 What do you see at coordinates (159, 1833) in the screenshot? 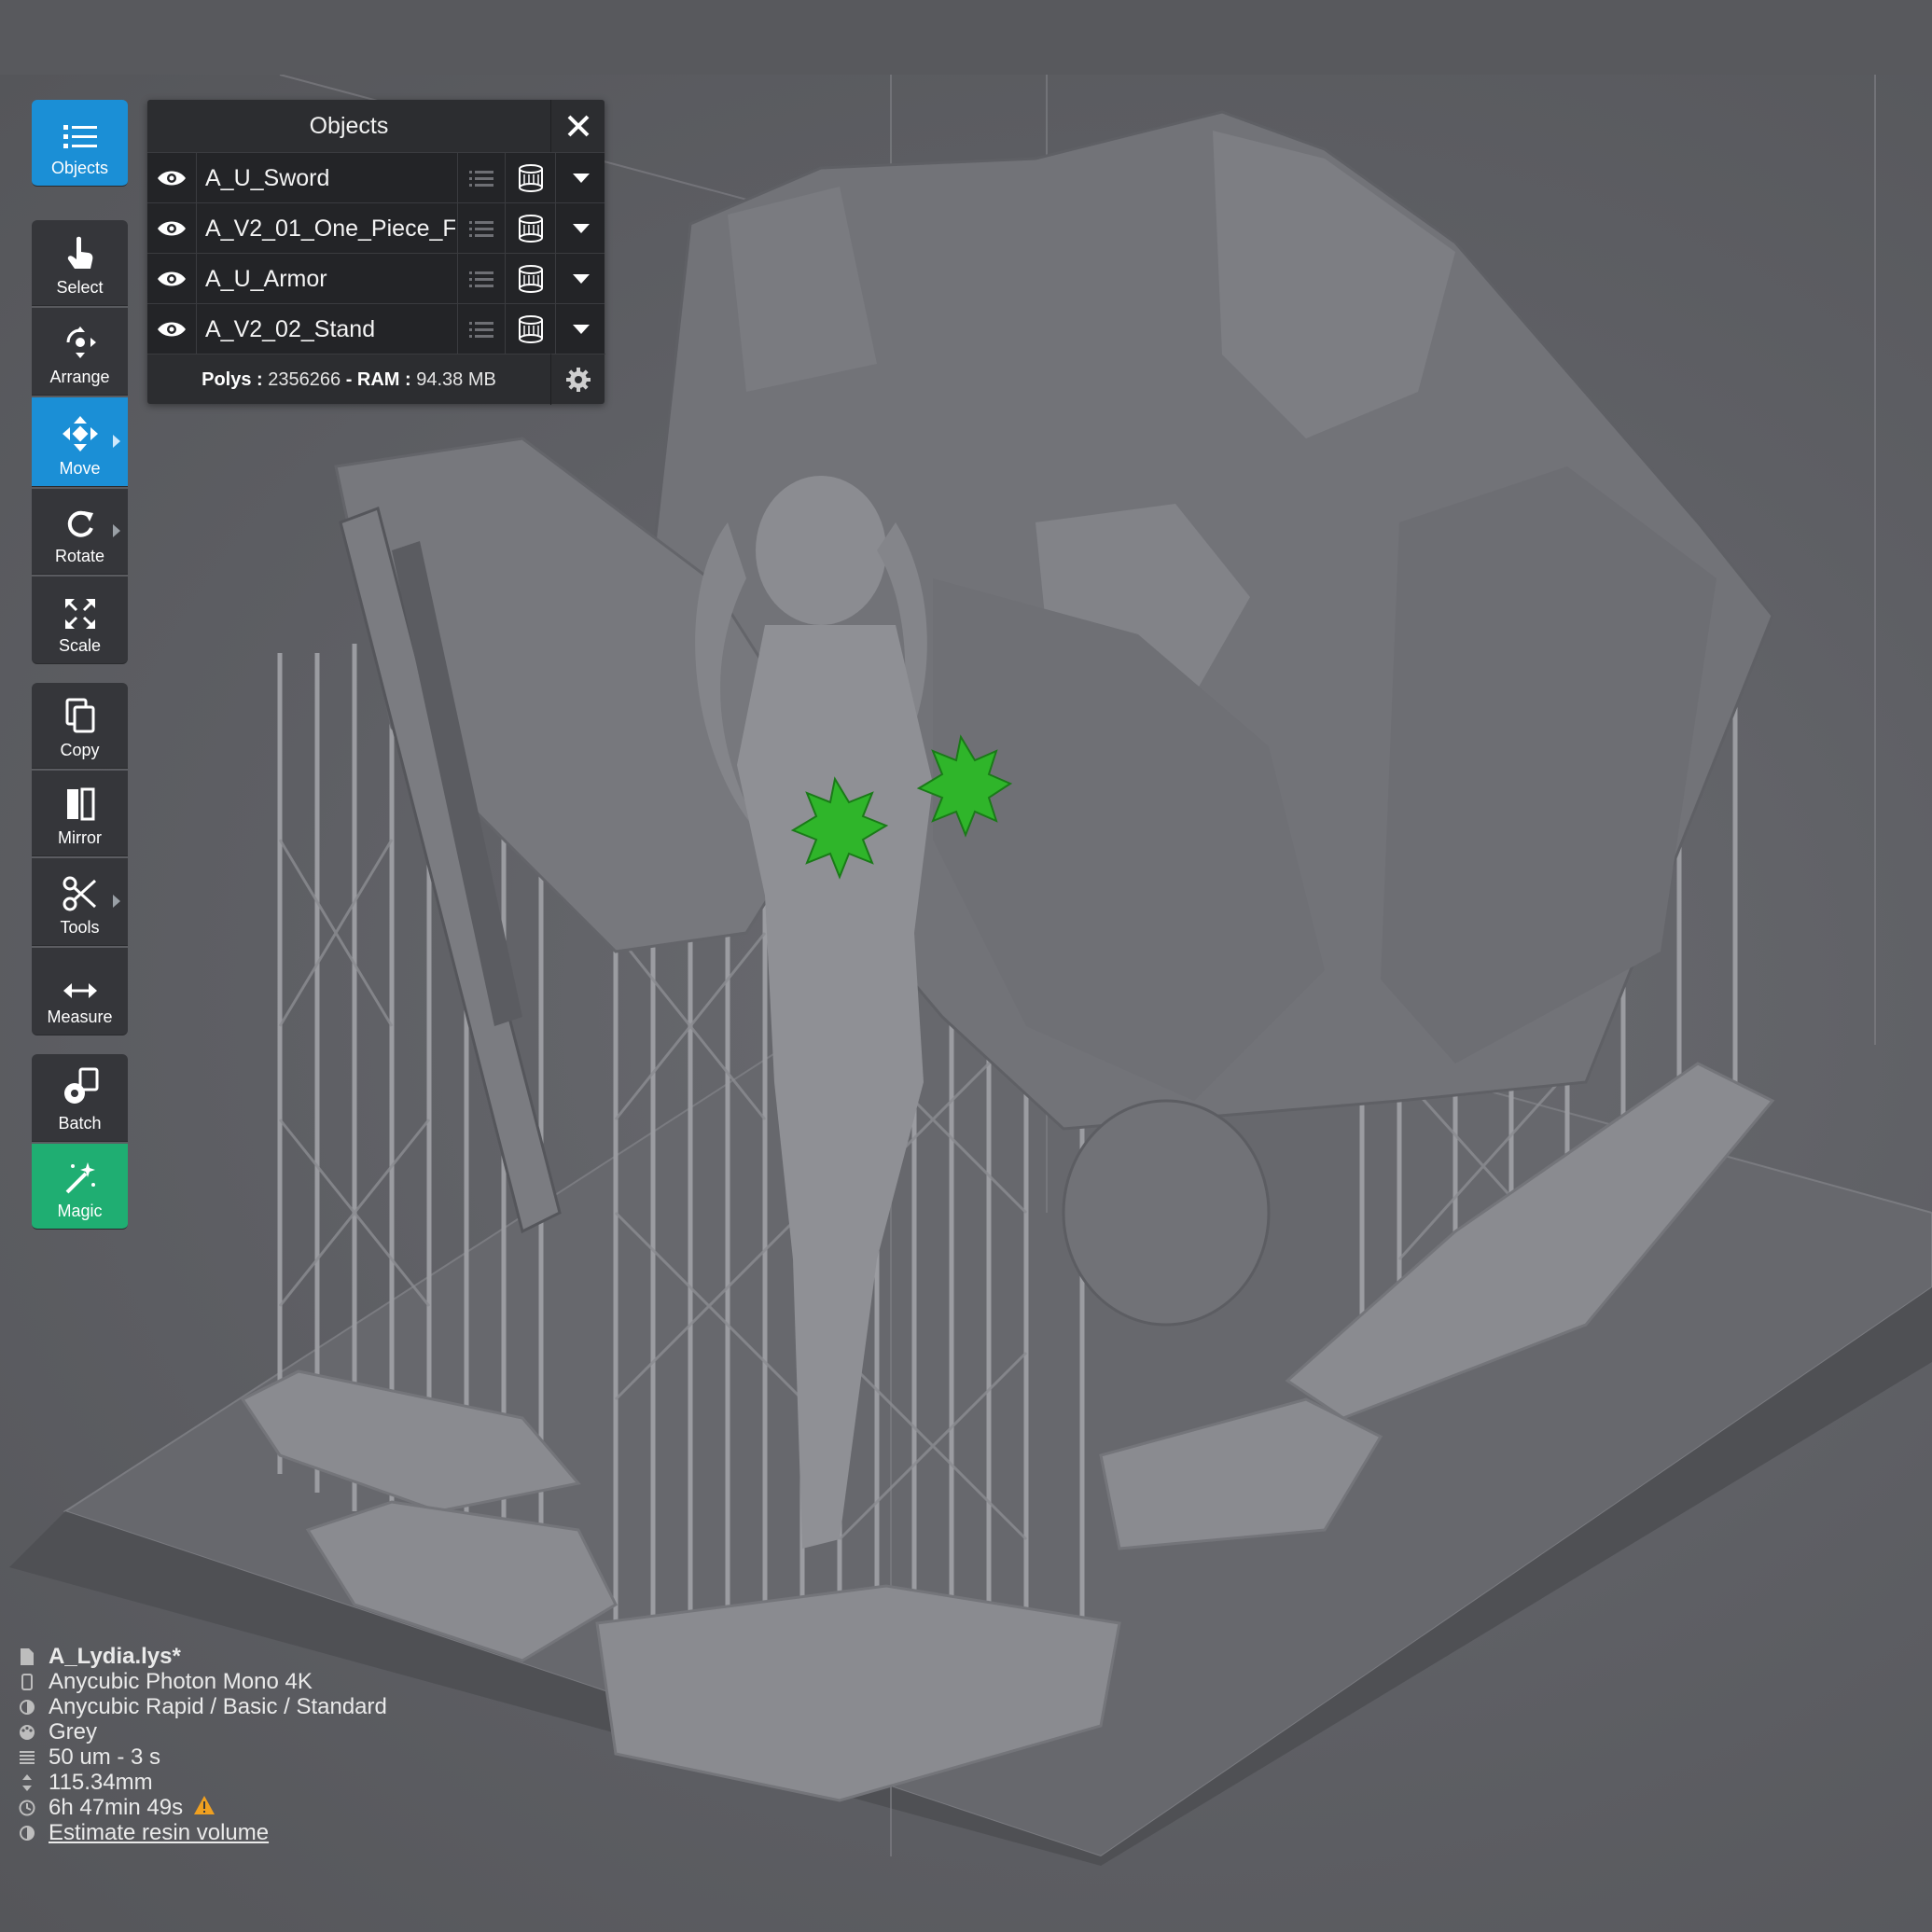
I see `estimate-resin-link: Estimate resin volume` at bounding box center [159, 1833].